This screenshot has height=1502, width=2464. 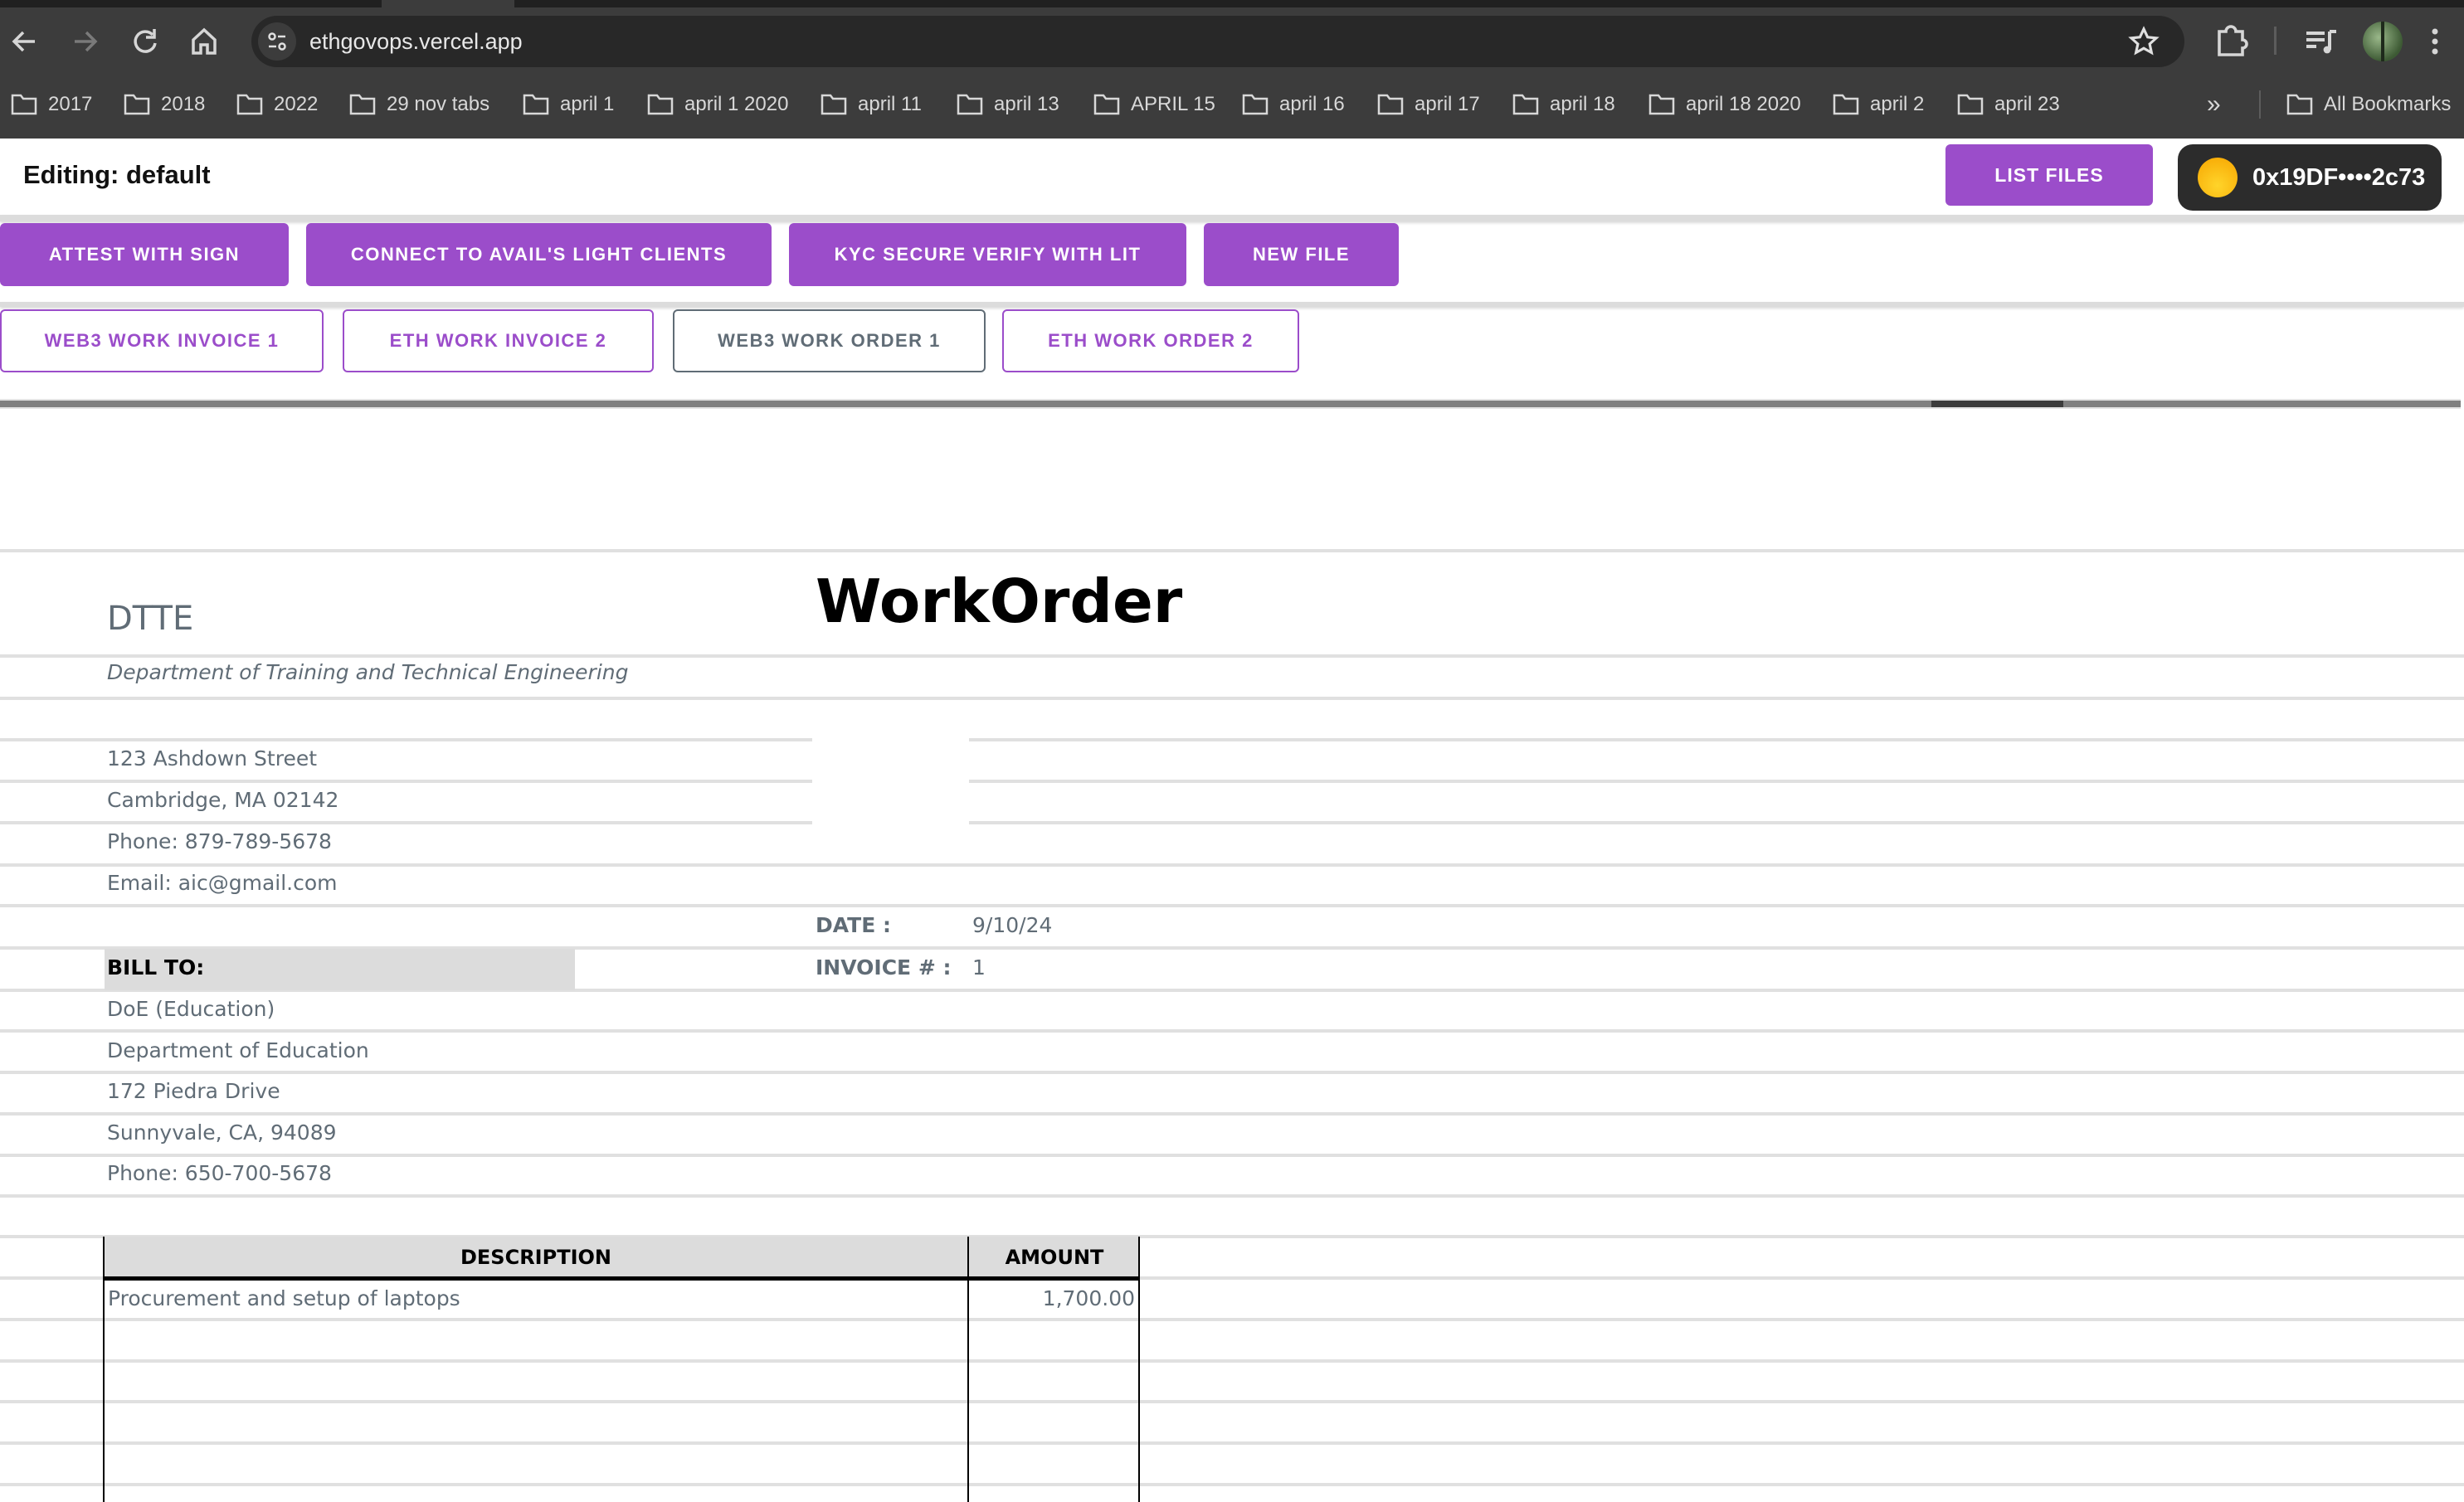 What do you see at coordinates (1997, 404) in the screenshot?
I see `scrollbar-thumb` at bounding box center [1997, 404].